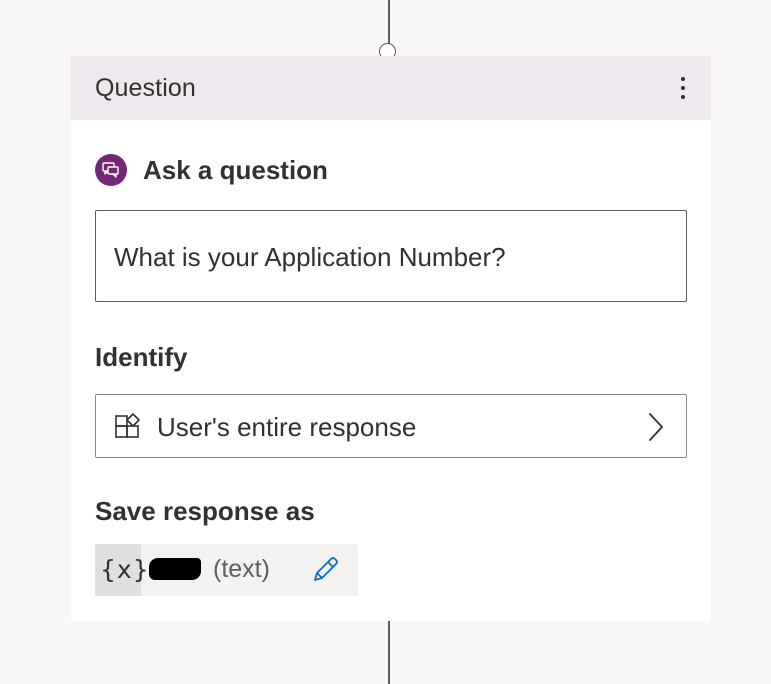  What do you see at coordinates (389, 22) in the screenshot?
I see `connector-line-top` at bounding box center [389, 22].